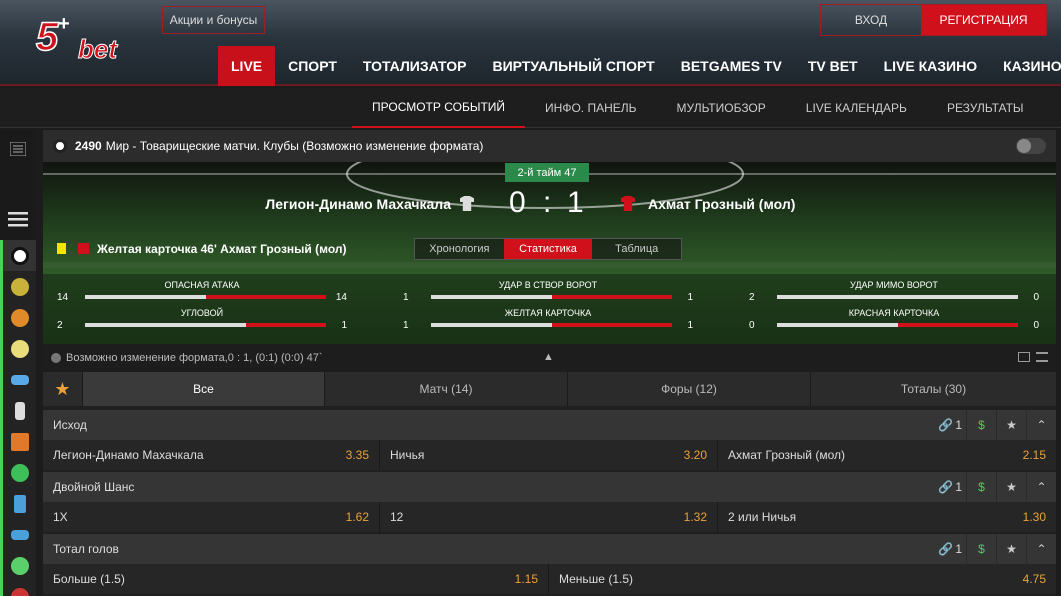 This screenshot has height=596, width=1061. Describe the element at coordinates (213, 20) in the screenshot. I see `promo-button: Акции и бонусы` at that location.